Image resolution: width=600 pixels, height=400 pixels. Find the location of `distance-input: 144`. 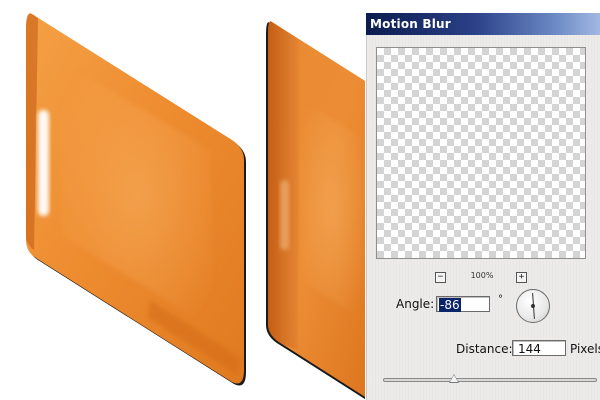

distance-input: 144 is located at coordinates (539, 348).